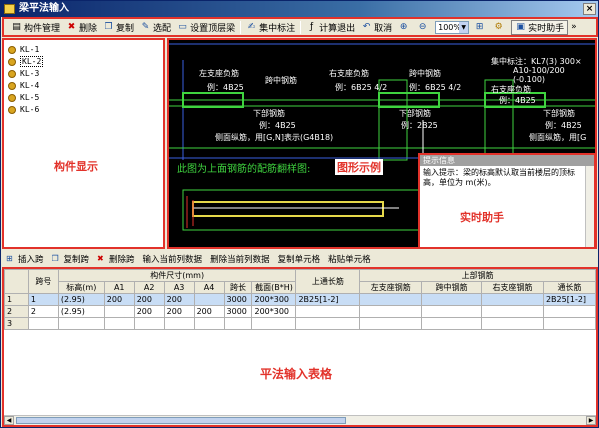 This screenshot has width=599, height=428. I want to click on side-bar2-label: 侧面纵筋，用[G, so click(558, 137).